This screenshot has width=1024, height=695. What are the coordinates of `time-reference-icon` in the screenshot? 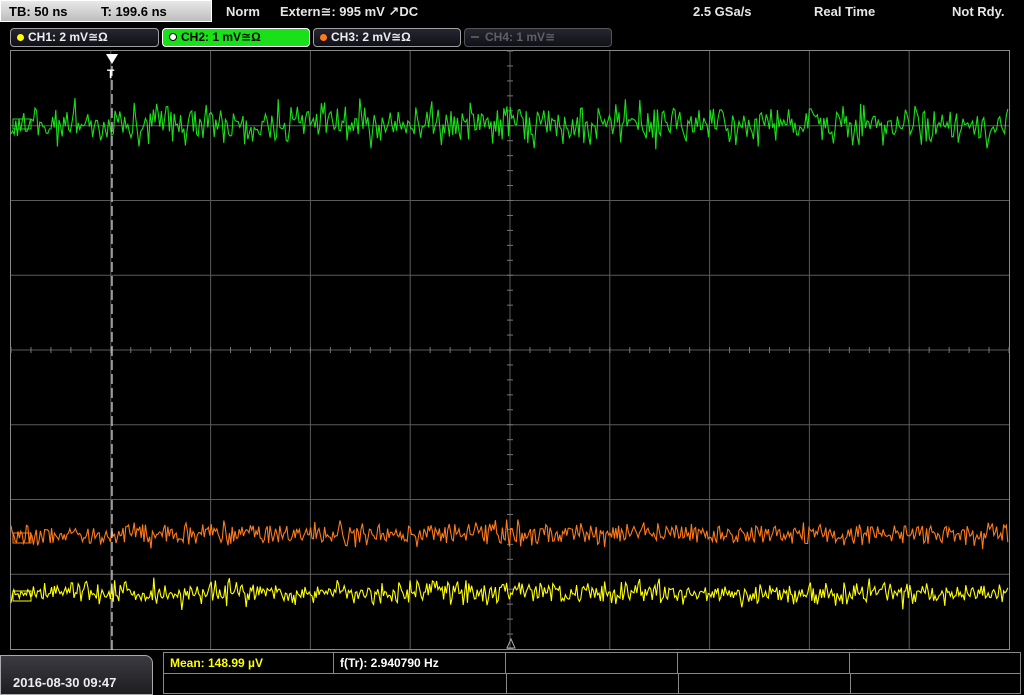 It's located at (511, 643).